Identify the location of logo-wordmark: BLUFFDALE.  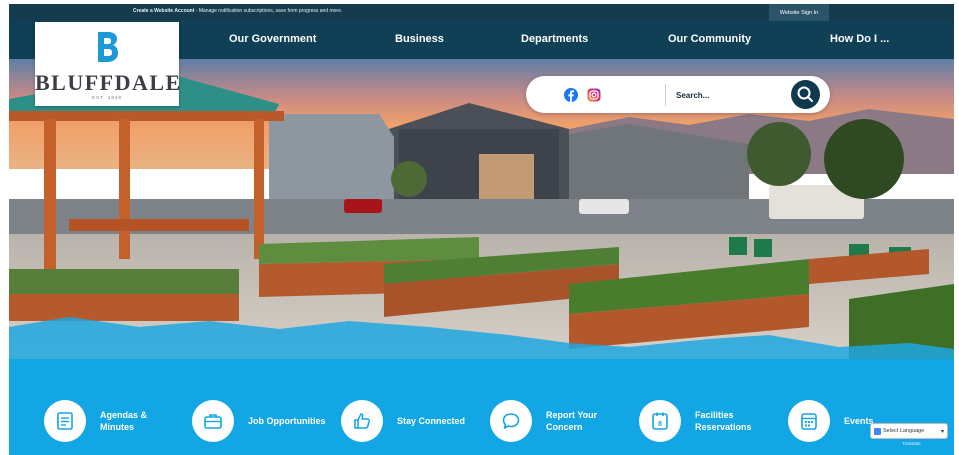
(108, 82).